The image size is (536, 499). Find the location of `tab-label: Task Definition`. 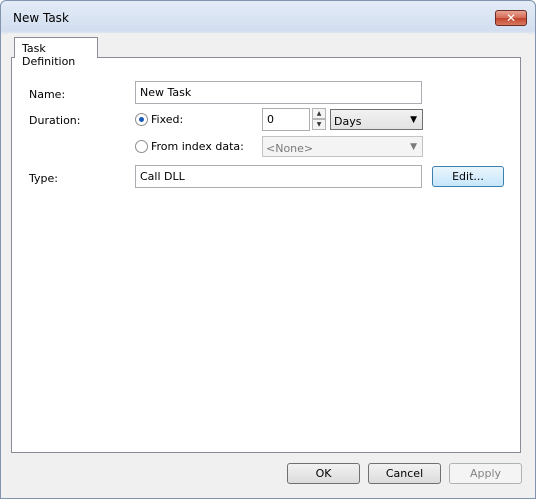

tab-label: Task Definition is located at coordinates (49, 55).